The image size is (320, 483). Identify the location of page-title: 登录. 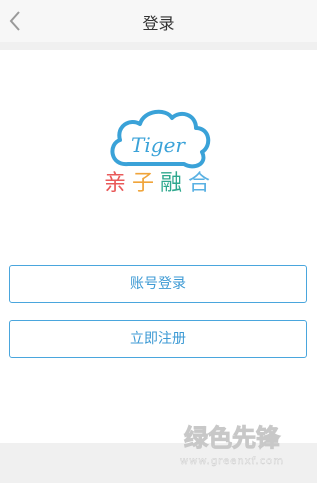
(158, 23).